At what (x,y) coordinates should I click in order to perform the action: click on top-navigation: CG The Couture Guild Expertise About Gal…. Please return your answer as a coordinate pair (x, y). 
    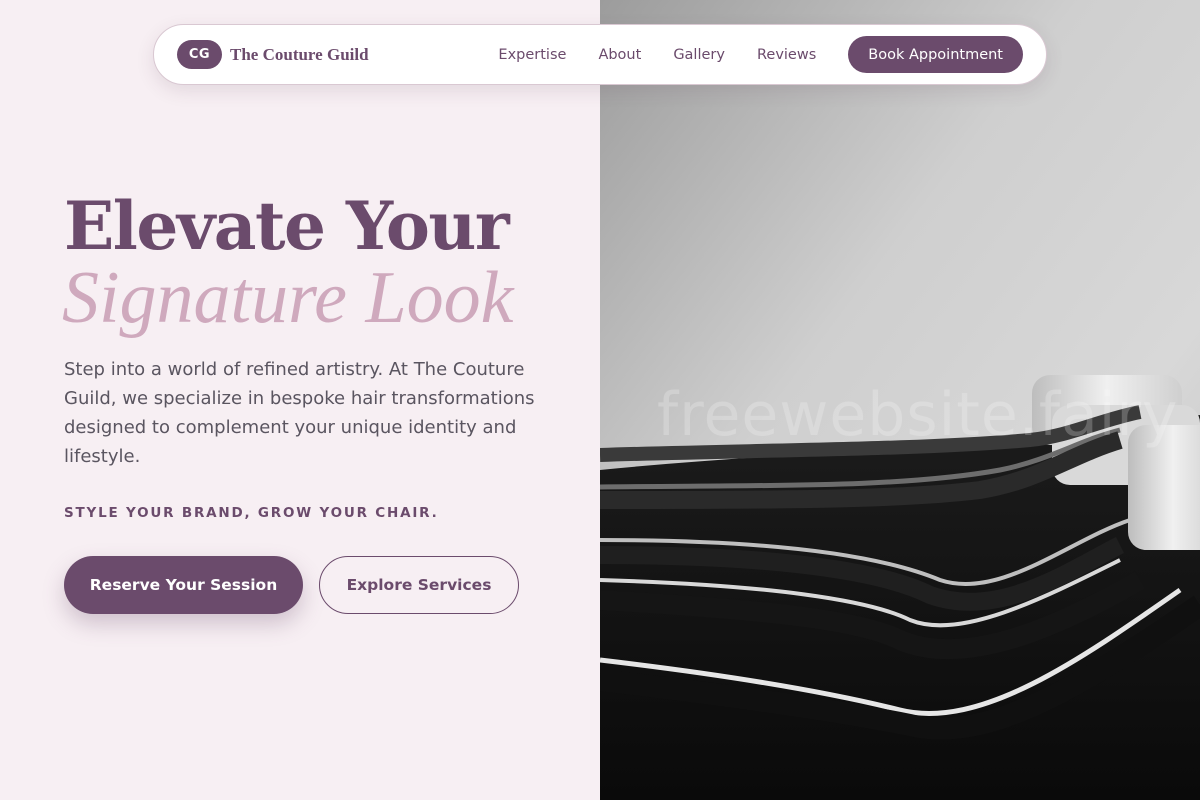
    Looking at the image, I should click on (600, 54).